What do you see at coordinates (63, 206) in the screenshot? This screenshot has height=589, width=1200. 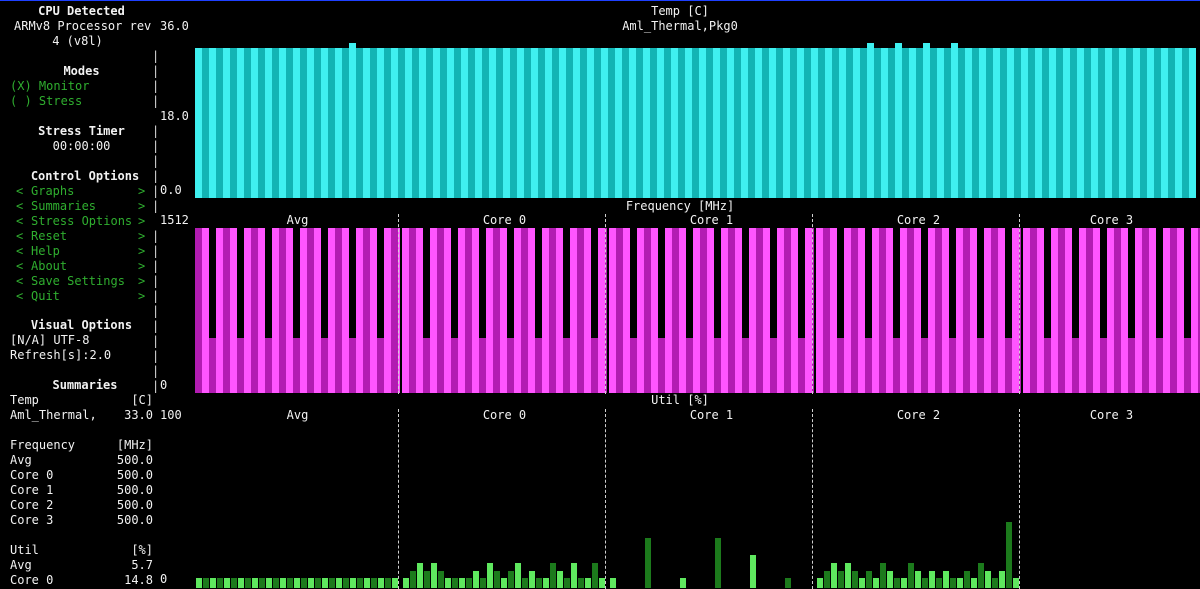 I see `control-item-summaries: Summaries` at bounding box center [63, 206].